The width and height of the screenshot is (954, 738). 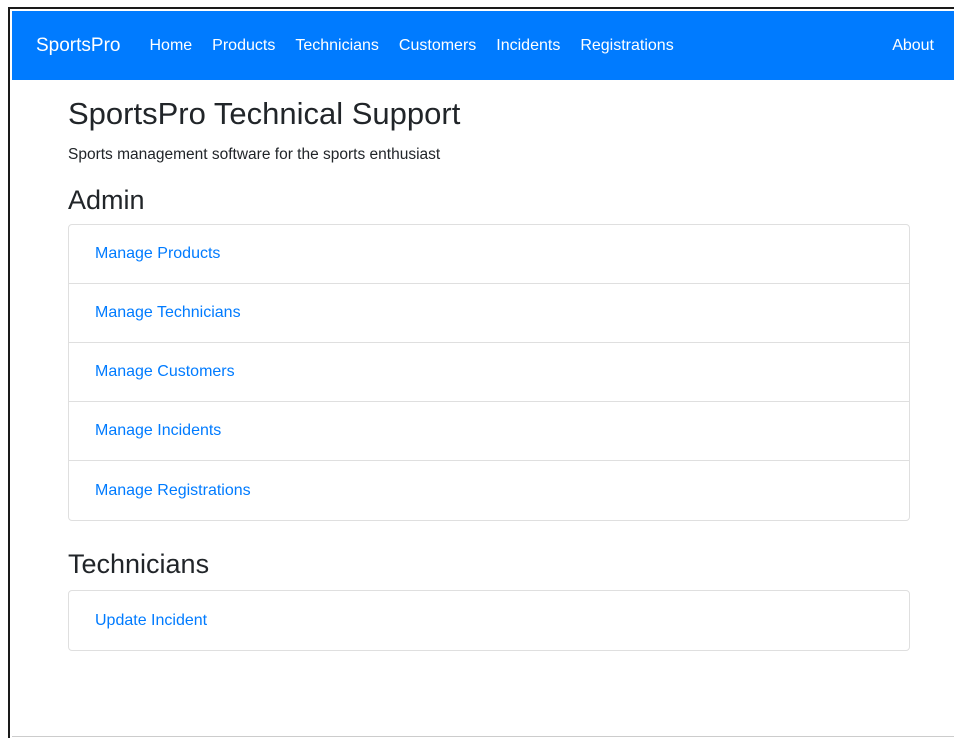 What do you see at coordinates (337, 46) in the screenshot?
I see `nav-link-technicians: Technicians` at bounding box center [337, 46].